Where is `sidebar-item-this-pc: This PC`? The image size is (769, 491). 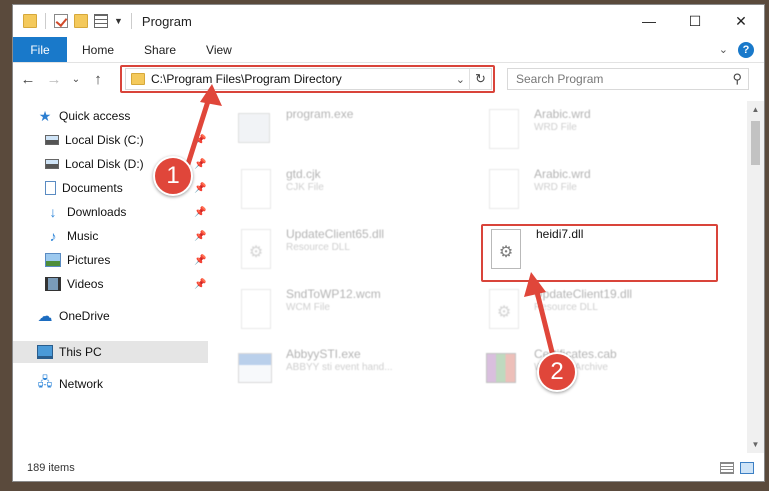
sidebar-item-this-pc: This PC is located at coordinates (110, 352).